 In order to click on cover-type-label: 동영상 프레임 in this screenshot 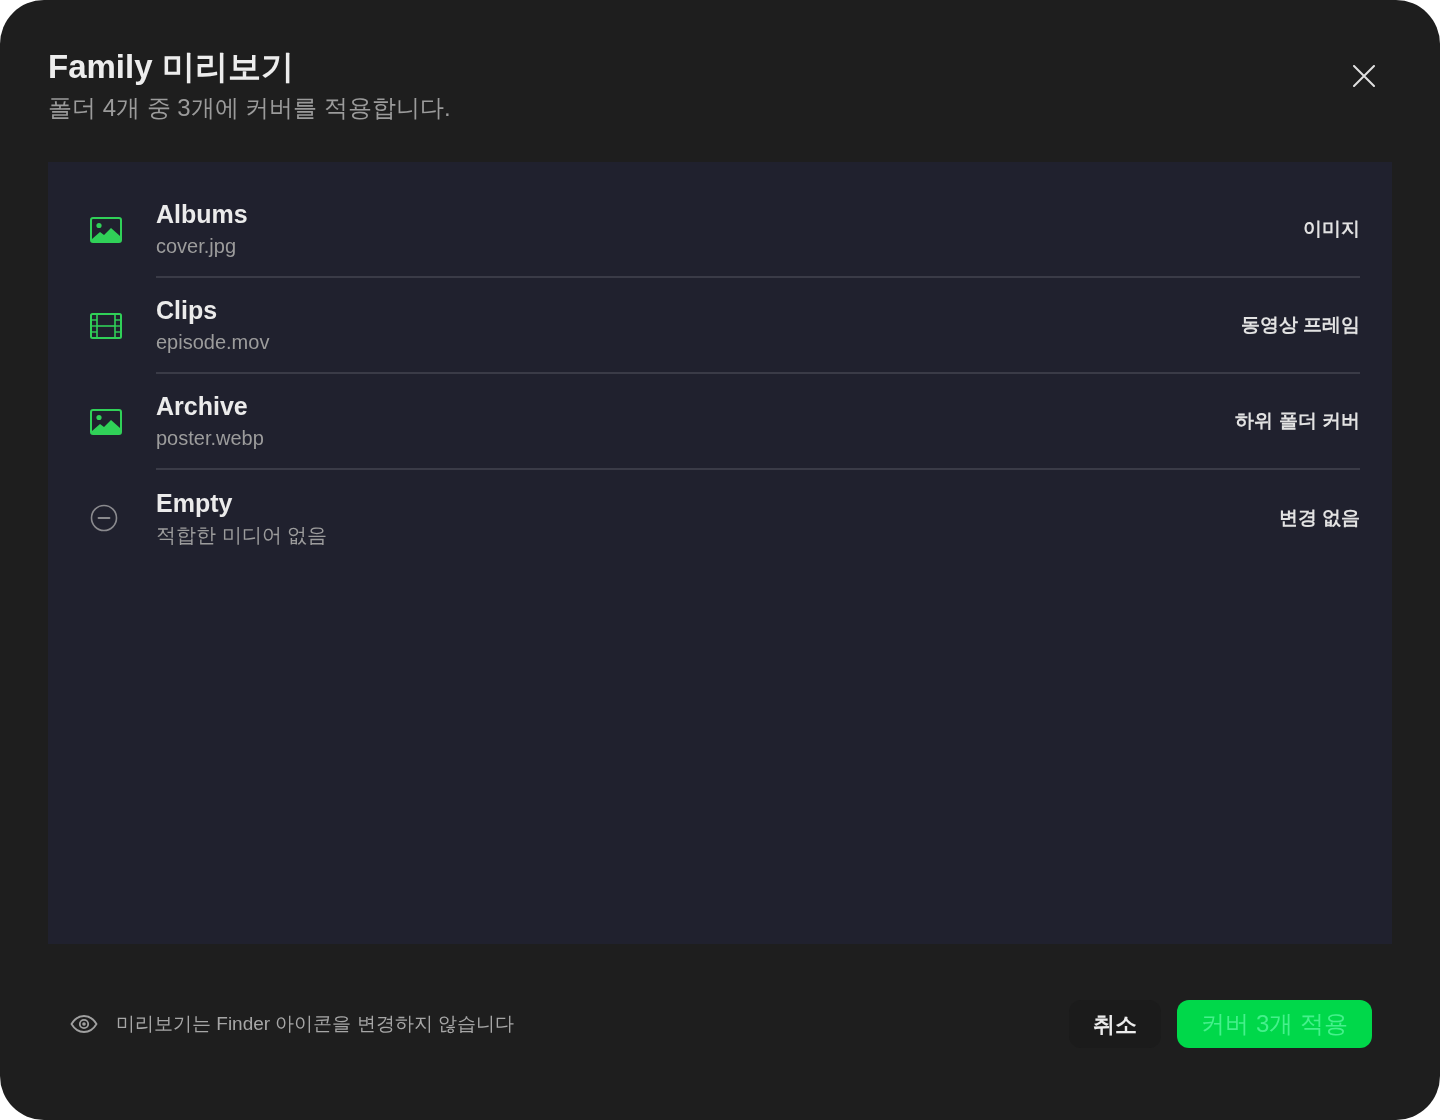, I will do `click(1300, 325)`.